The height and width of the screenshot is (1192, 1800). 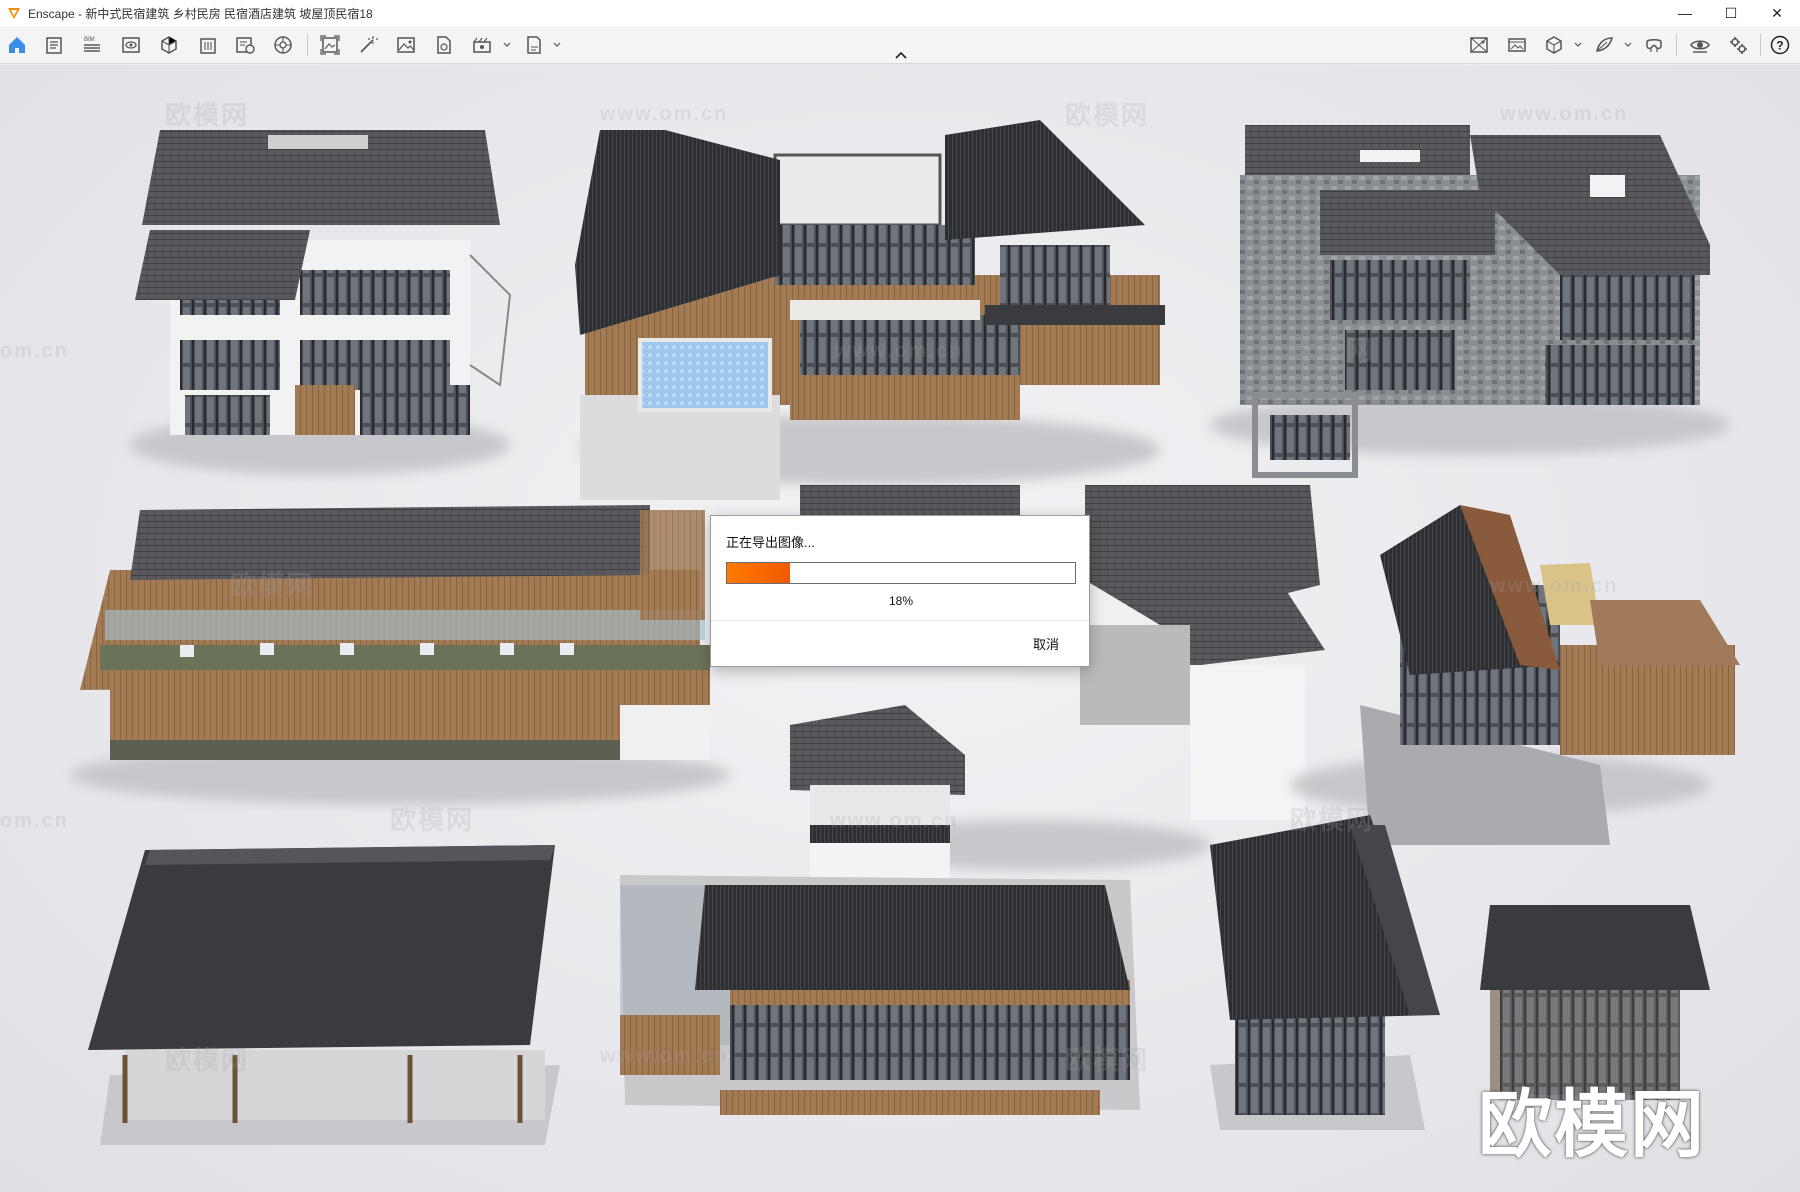 I want to click on window-controls: — ☐ ✕, so click(x=1731, y=13).